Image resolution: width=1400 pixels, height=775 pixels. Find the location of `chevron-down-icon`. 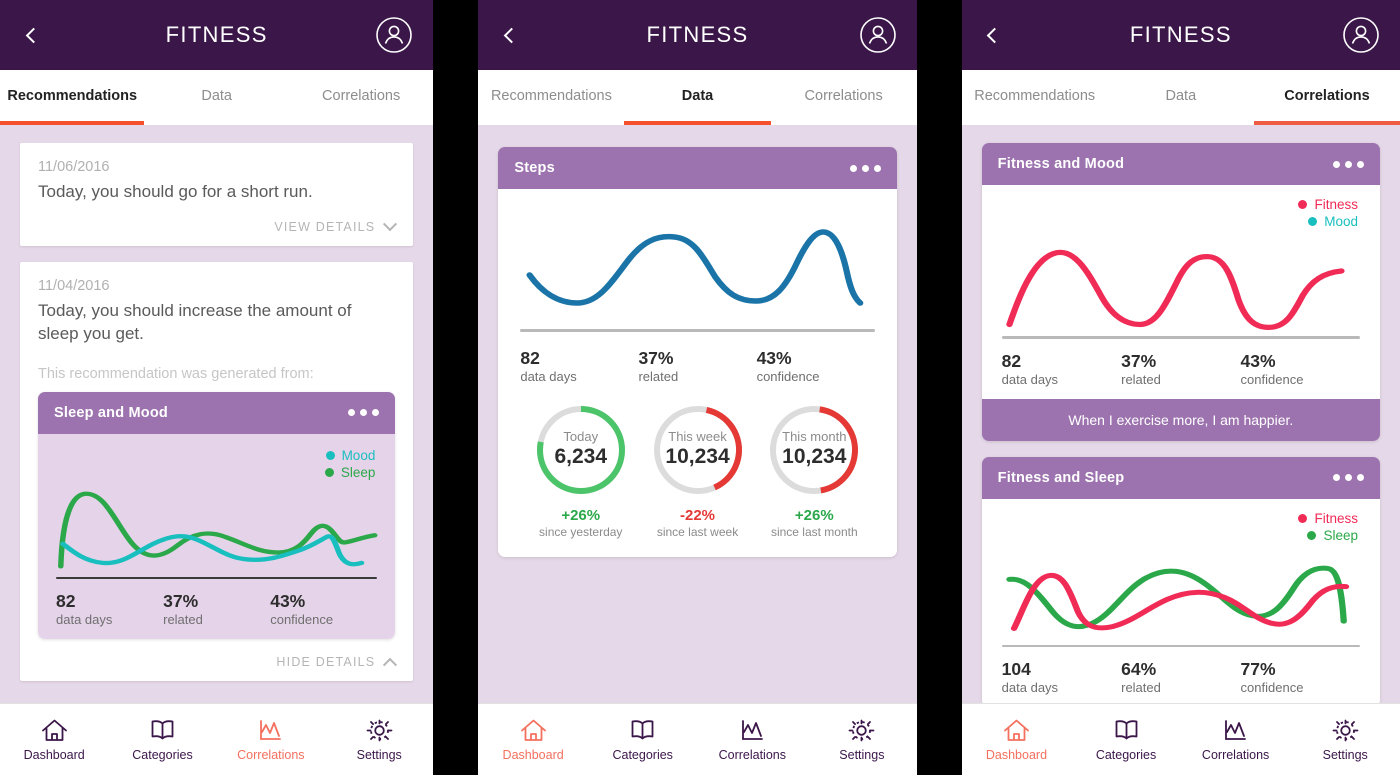

chevron-down-icon is located at coordinates (390, 224).